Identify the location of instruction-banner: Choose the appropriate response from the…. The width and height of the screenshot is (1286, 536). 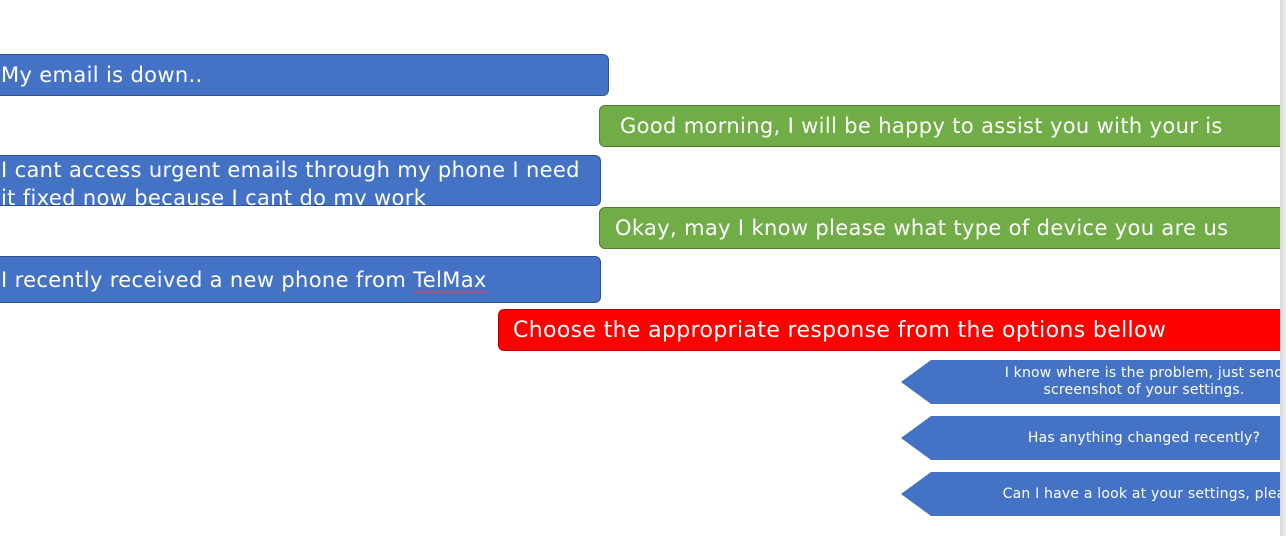
(889, 330).